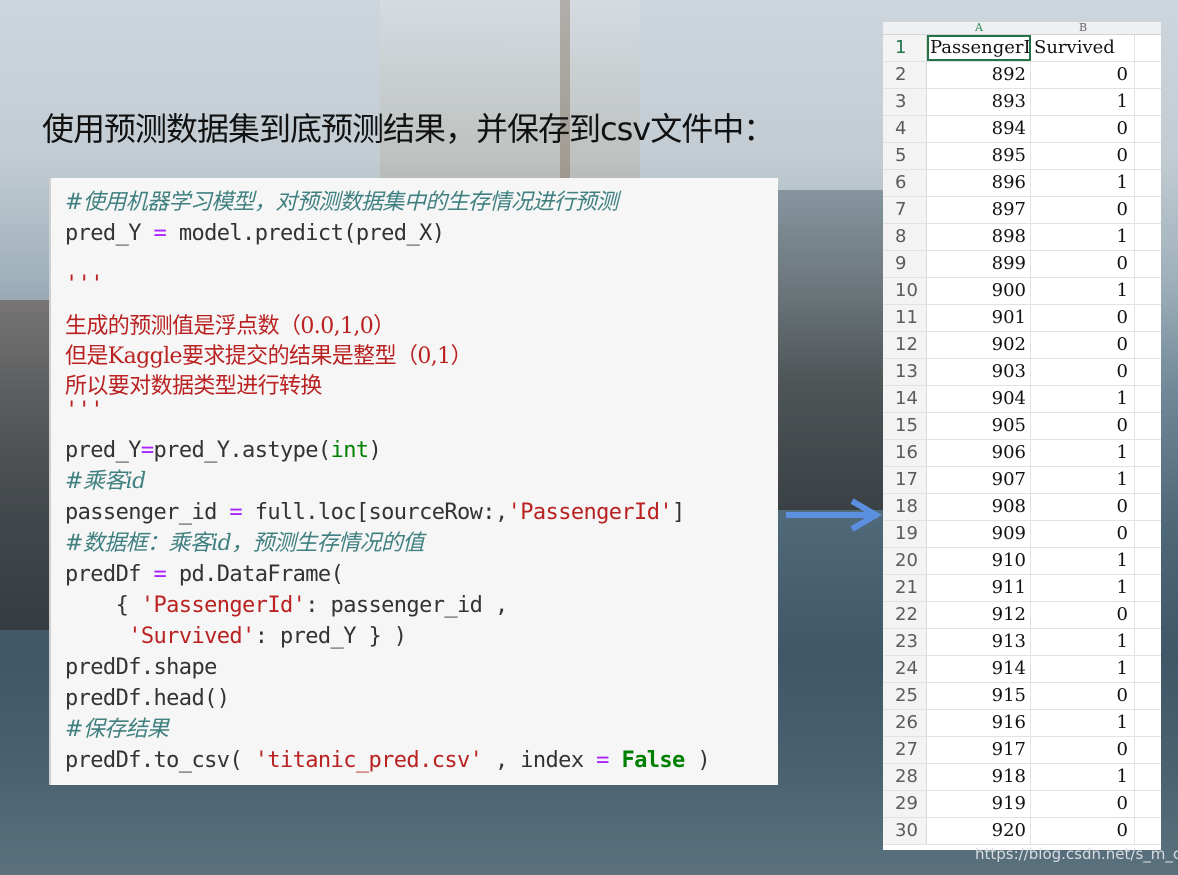  I want to click on column-header-b: B, so click(1083, 28).